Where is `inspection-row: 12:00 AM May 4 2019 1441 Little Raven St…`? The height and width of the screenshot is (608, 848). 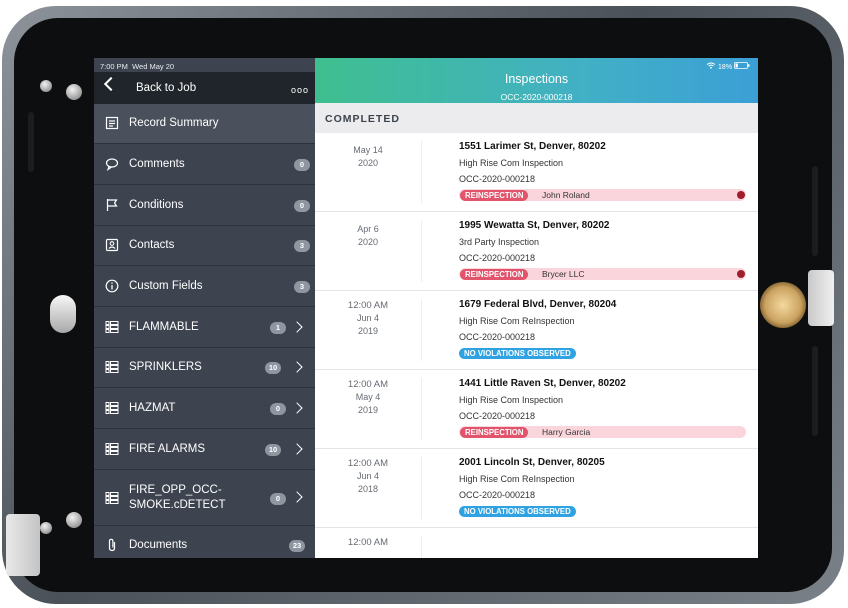
inspection-row: 12:00 AM May 4 2019 1441 Little Raven St… is located at coordinates (536, 409).